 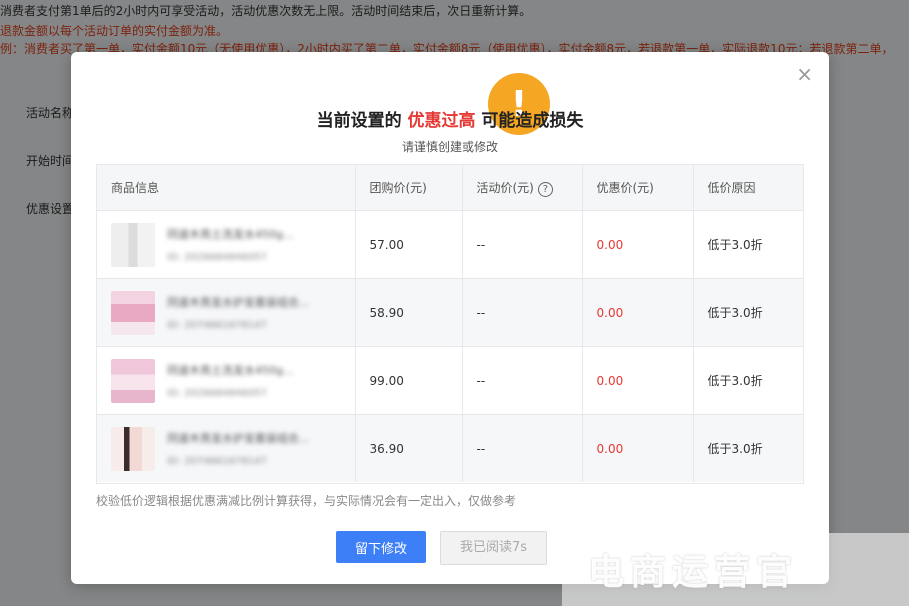 I want to click on header-product-info: 商品信息, so click(x=226, y=188).